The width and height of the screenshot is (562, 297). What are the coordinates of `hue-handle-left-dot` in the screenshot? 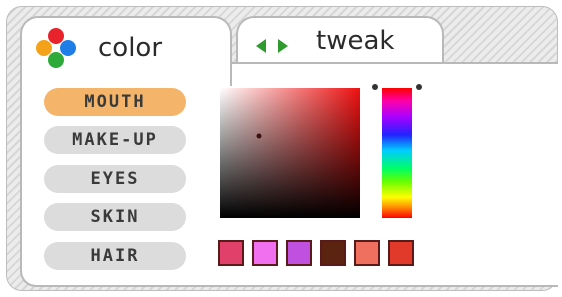 It's located at (375, 87).